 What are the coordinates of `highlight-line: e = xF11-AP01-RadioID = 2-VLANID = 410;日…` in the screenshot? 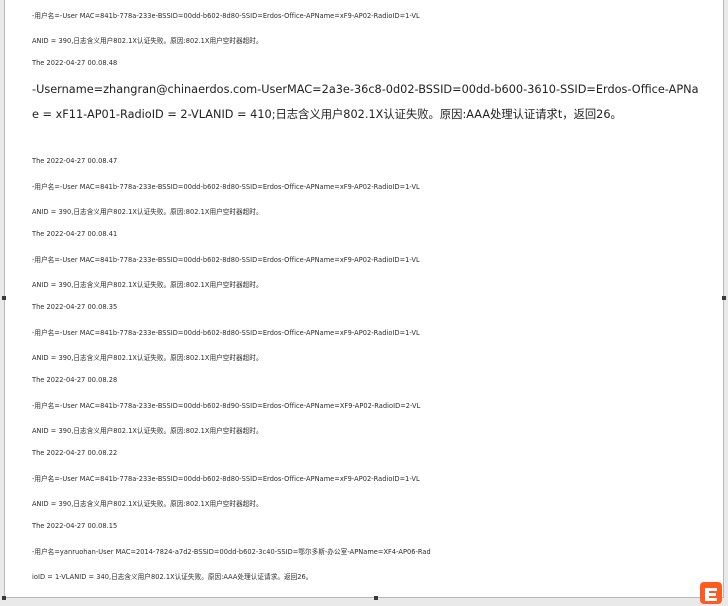 It's located at (327, 114).